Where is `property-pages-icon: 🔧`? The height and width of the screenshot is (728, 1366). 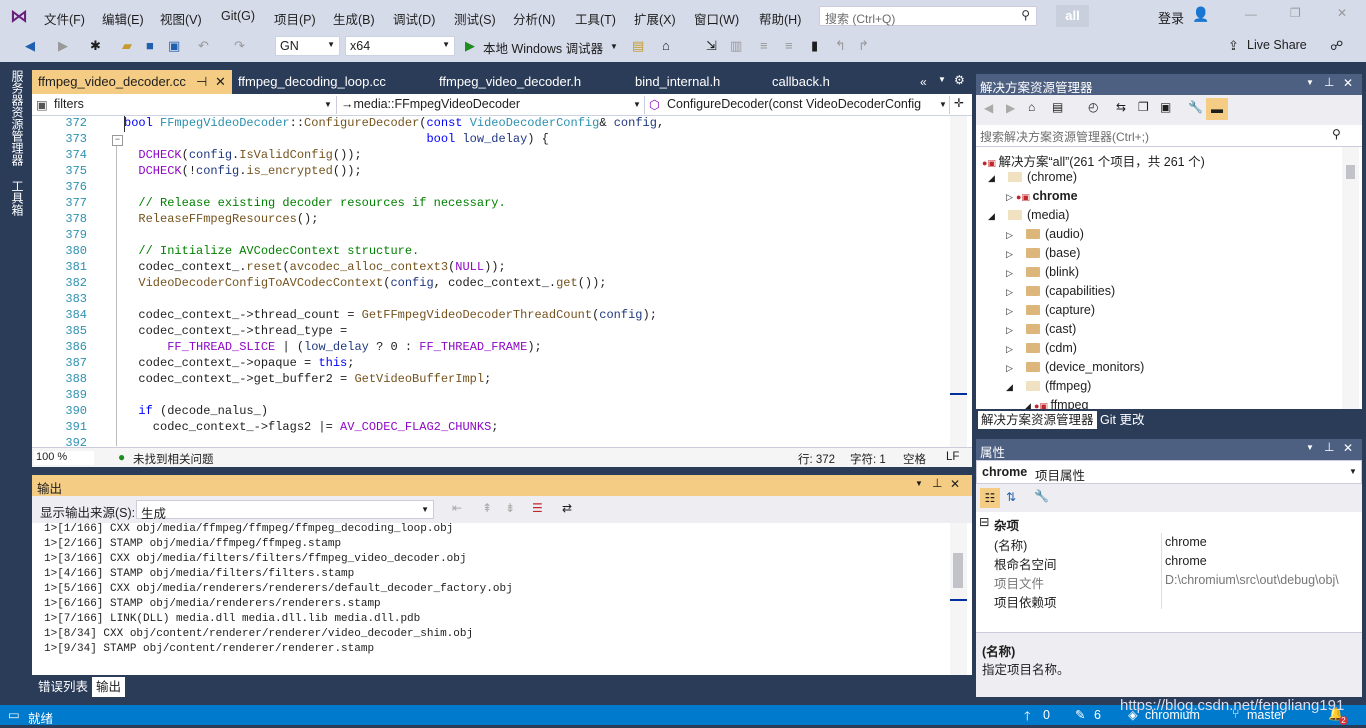 property-pages-icon: 🔧 is located at coordinates (1041, 496).